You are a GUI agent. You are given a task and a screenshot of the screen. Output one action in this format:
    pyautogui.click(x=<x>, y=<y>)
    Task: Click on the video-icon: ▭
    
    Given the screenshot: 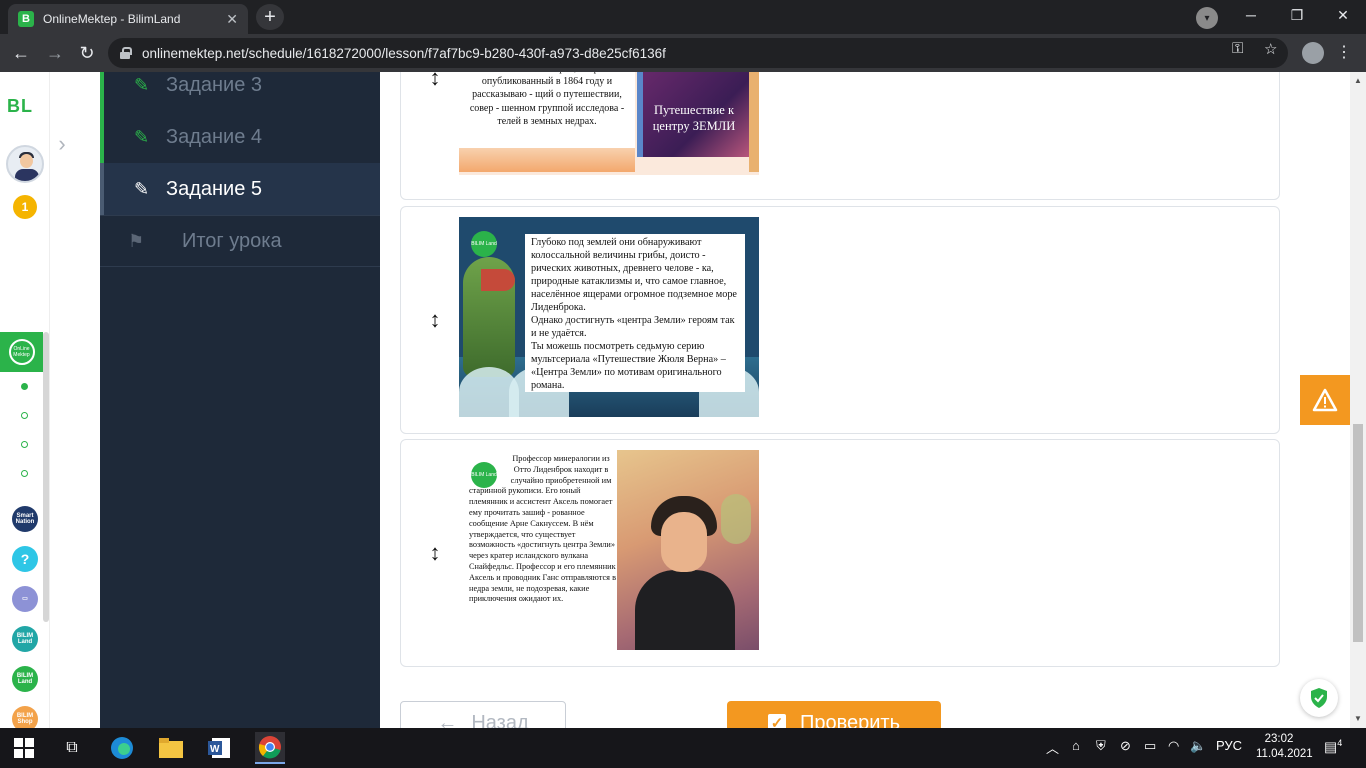 What is the action you would take?
    pyautogui.click(x=25, y=599)
    